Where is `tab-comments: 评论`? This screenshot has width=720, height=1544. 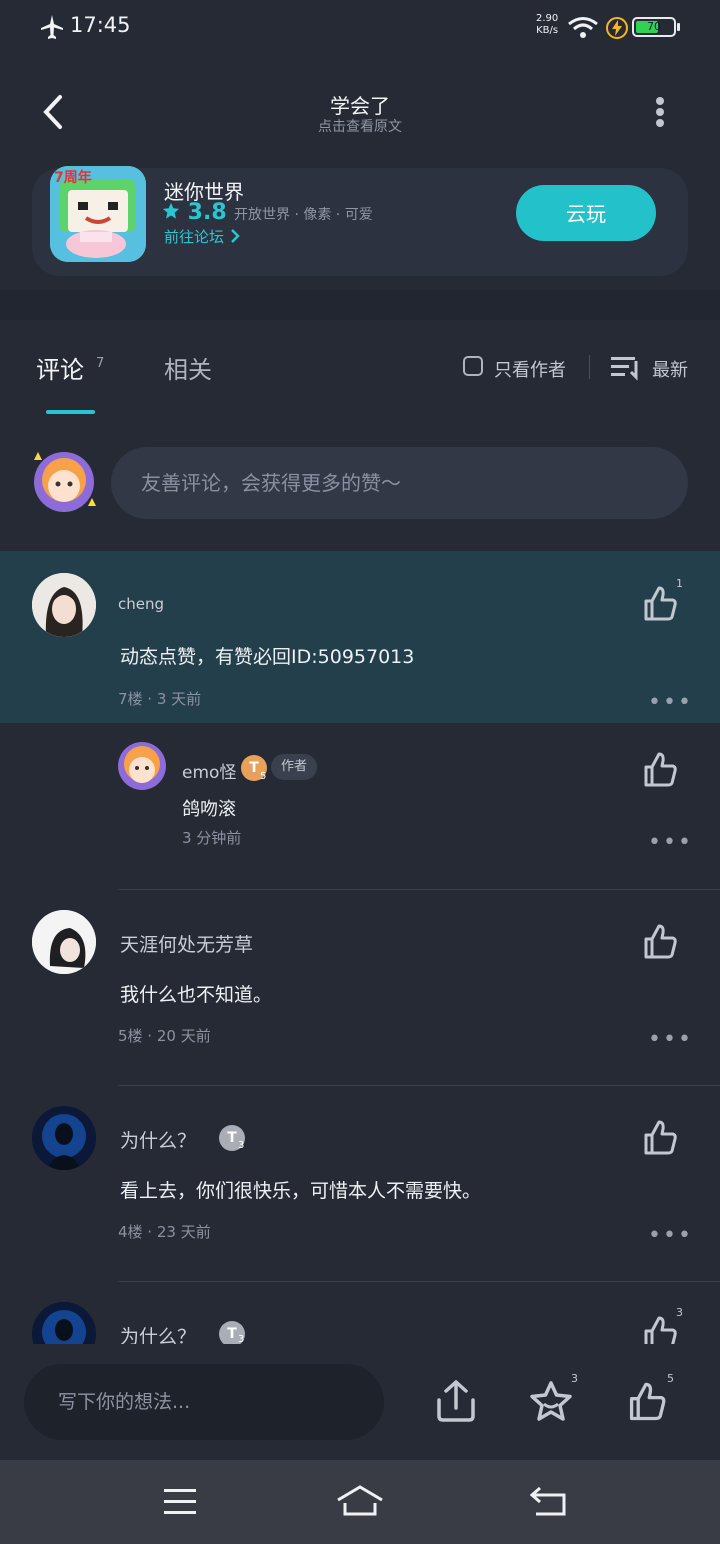 tab-comments: 评论 is located at coordinates (60, 367).